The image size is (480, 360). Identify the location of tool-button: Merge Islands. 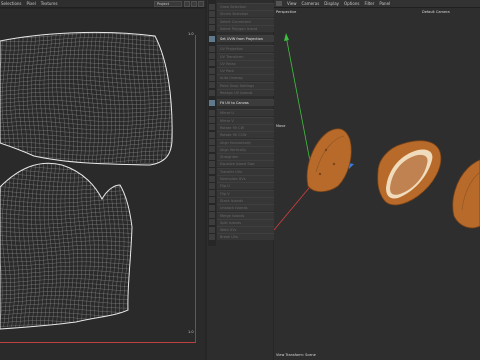
(248, 215).